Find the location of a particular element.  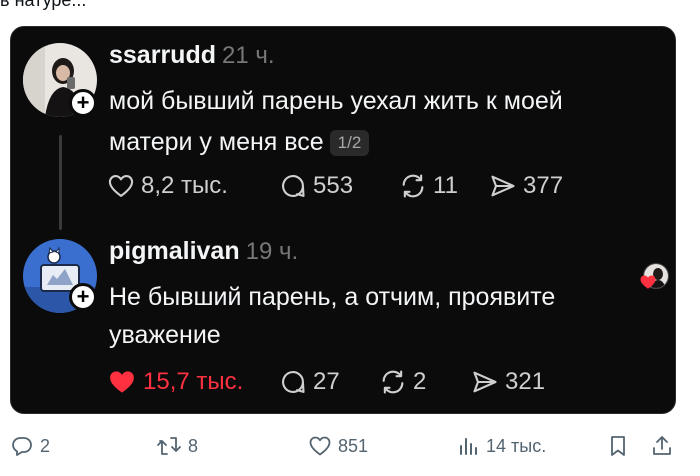

tweet-views-count: 14 тыс. is located at coordinates (516, 445).